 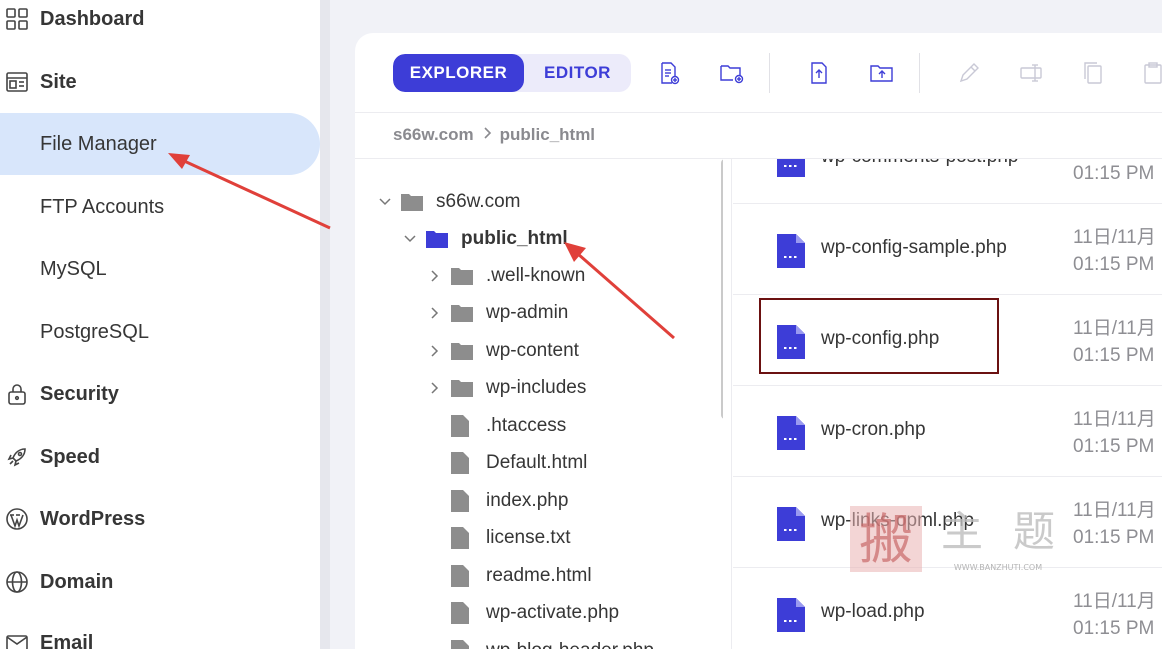 What do you see at coordinates (160, 394) in the screenshot?
I see `nav-security: Security` at bounding box center [160, 394].